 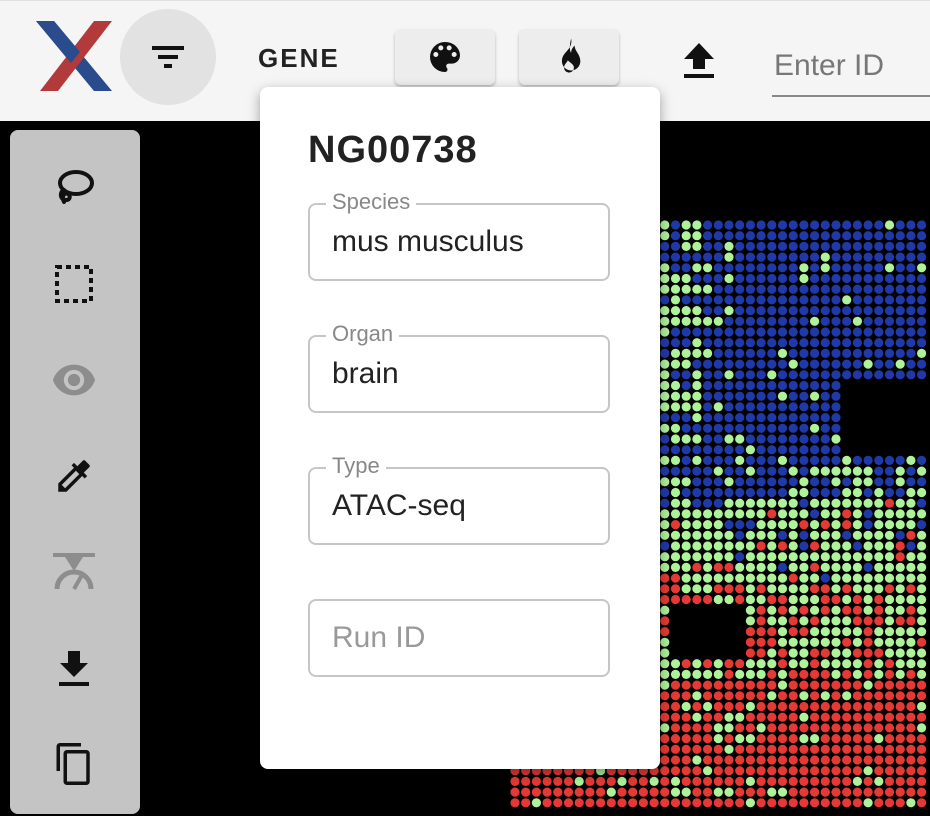 What do you see at coordinates (459, 367) in the screenshot?
I see `organ-field: Organ brain` at bounding box center [459, 367].